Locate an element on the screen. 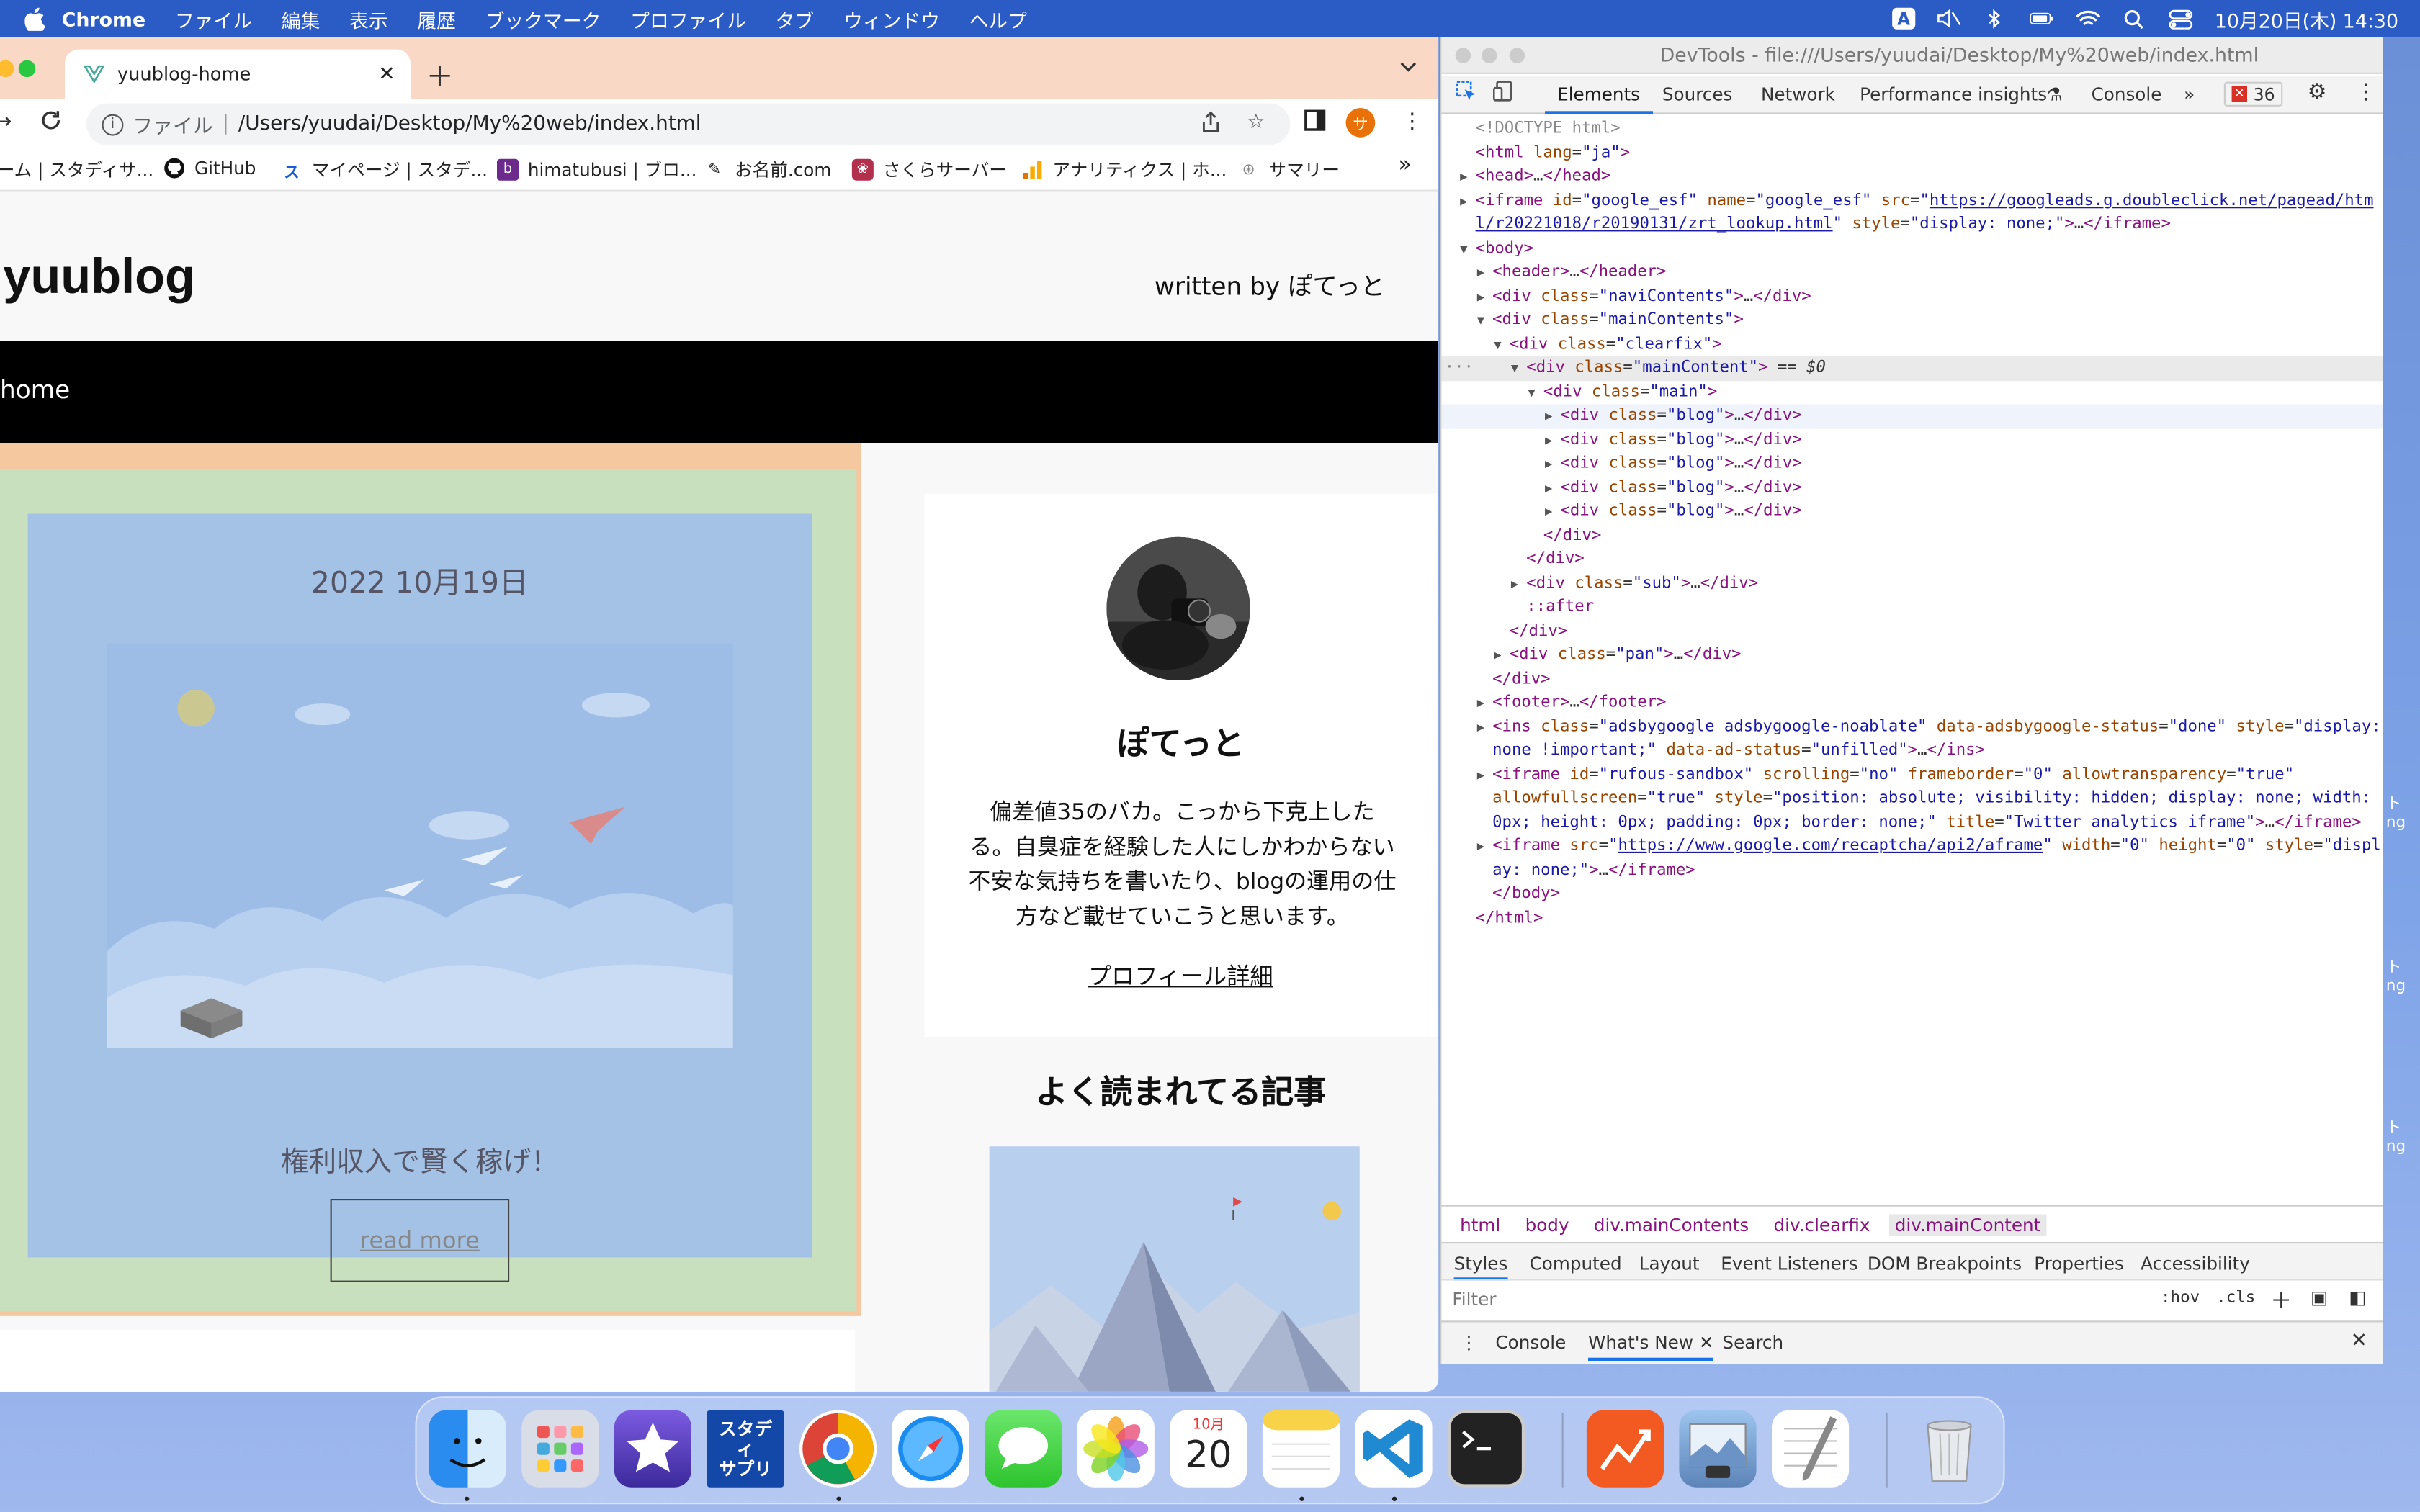 This screenshot has height=1512, width=2420. sourcetree-icon is located at coordinates (1625, 1449).